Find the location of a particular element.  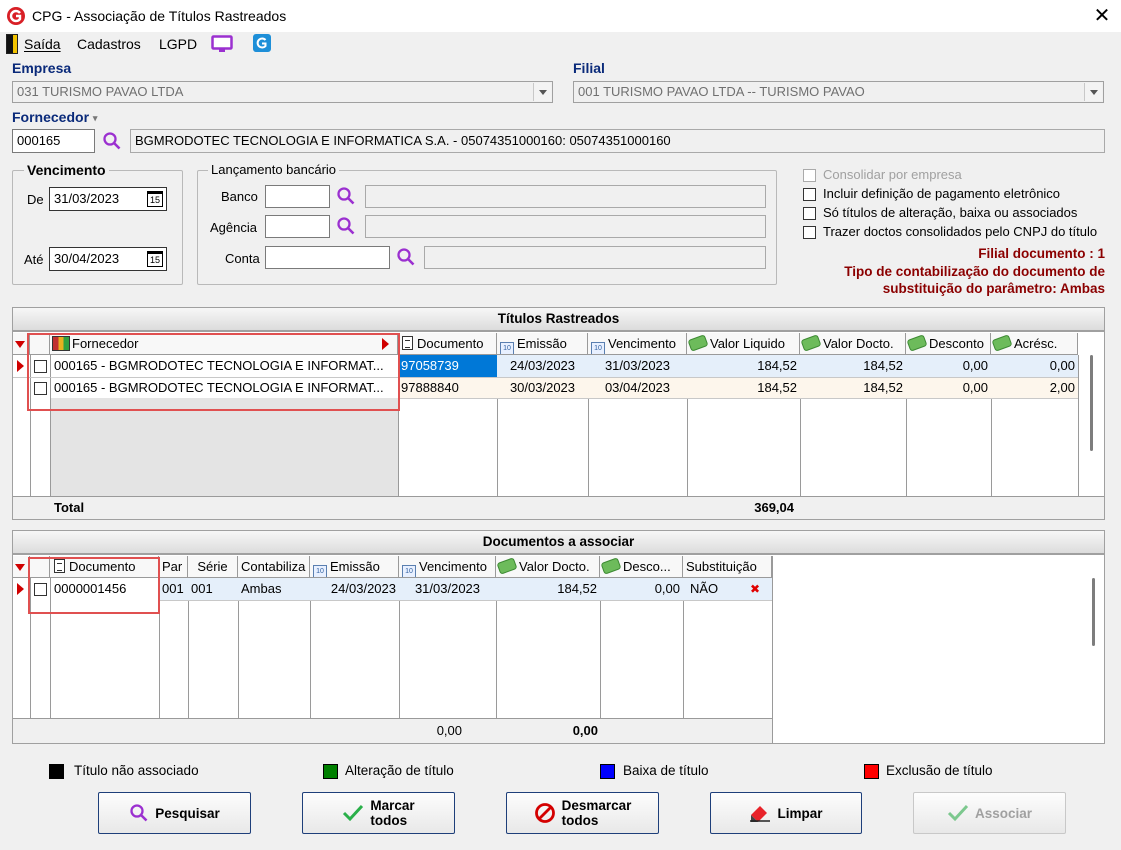

marcar-line1: Marcar is located at coordinates (392, 805).